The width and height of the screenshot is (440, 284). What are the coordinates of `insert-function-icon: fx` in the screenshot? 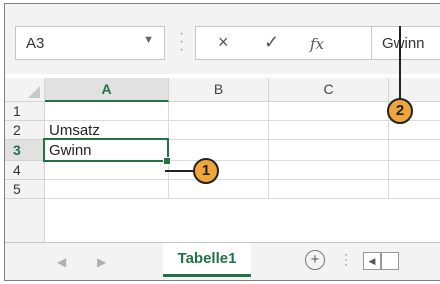 It's located at (317, 44).